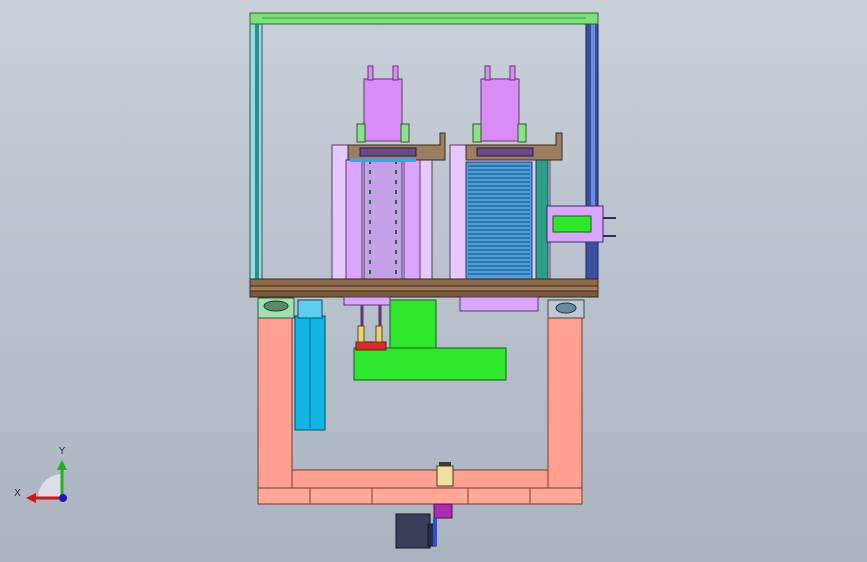  Describe the element at coordinates (371, 346) in the screenshot. I see `red-clamp` at that location.